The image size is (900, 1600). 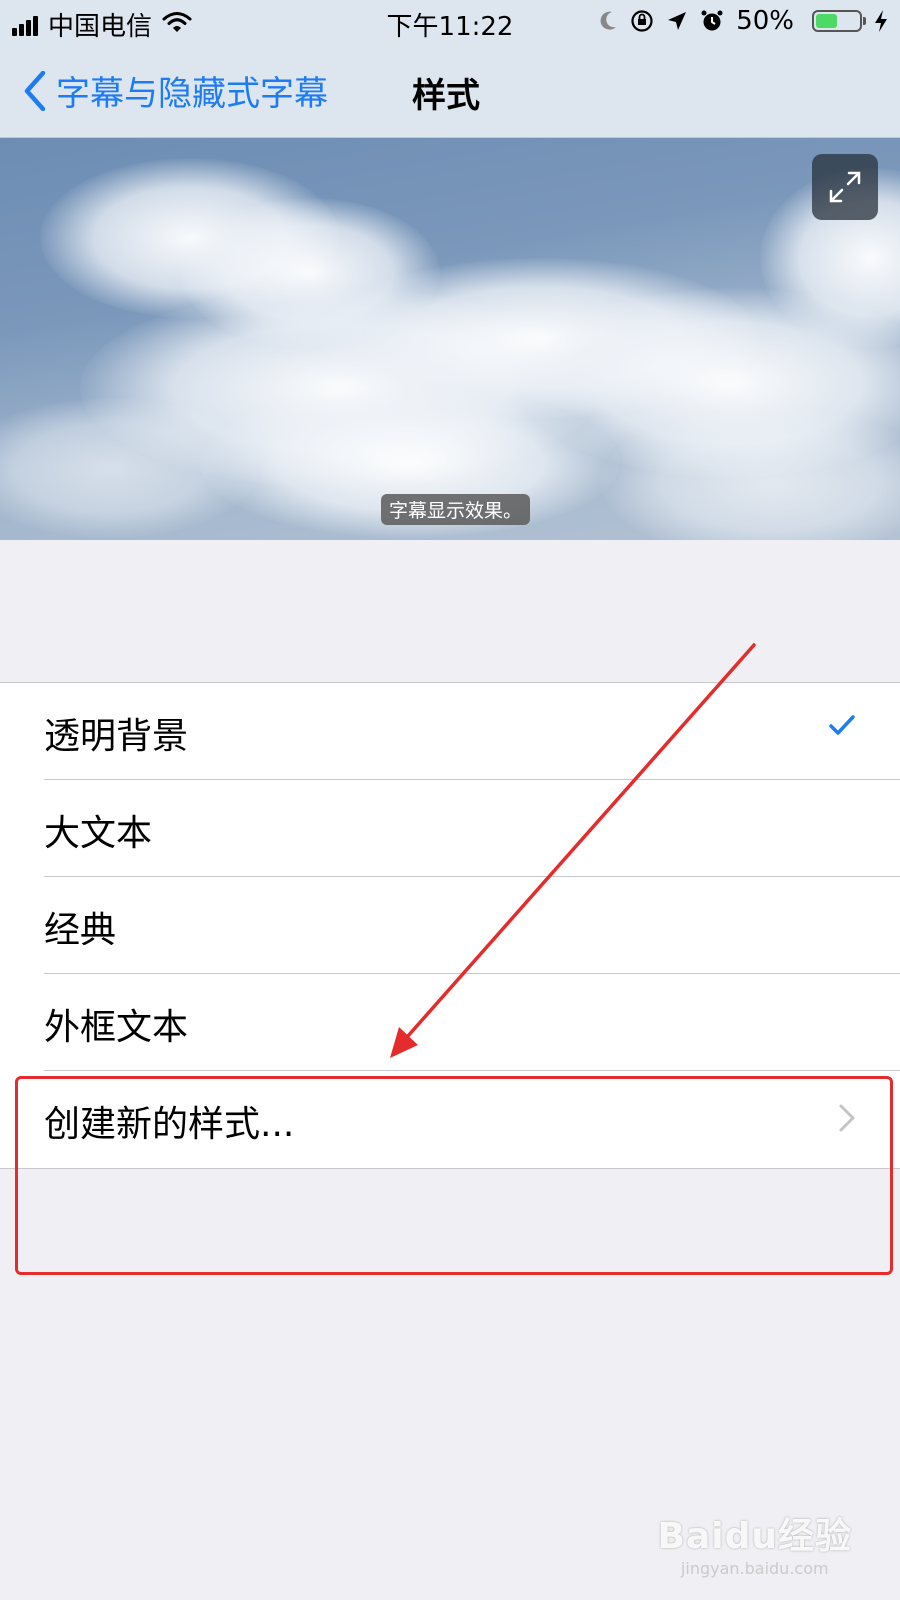 I want to click on fullscreen-button, so click(x=845, y=187).